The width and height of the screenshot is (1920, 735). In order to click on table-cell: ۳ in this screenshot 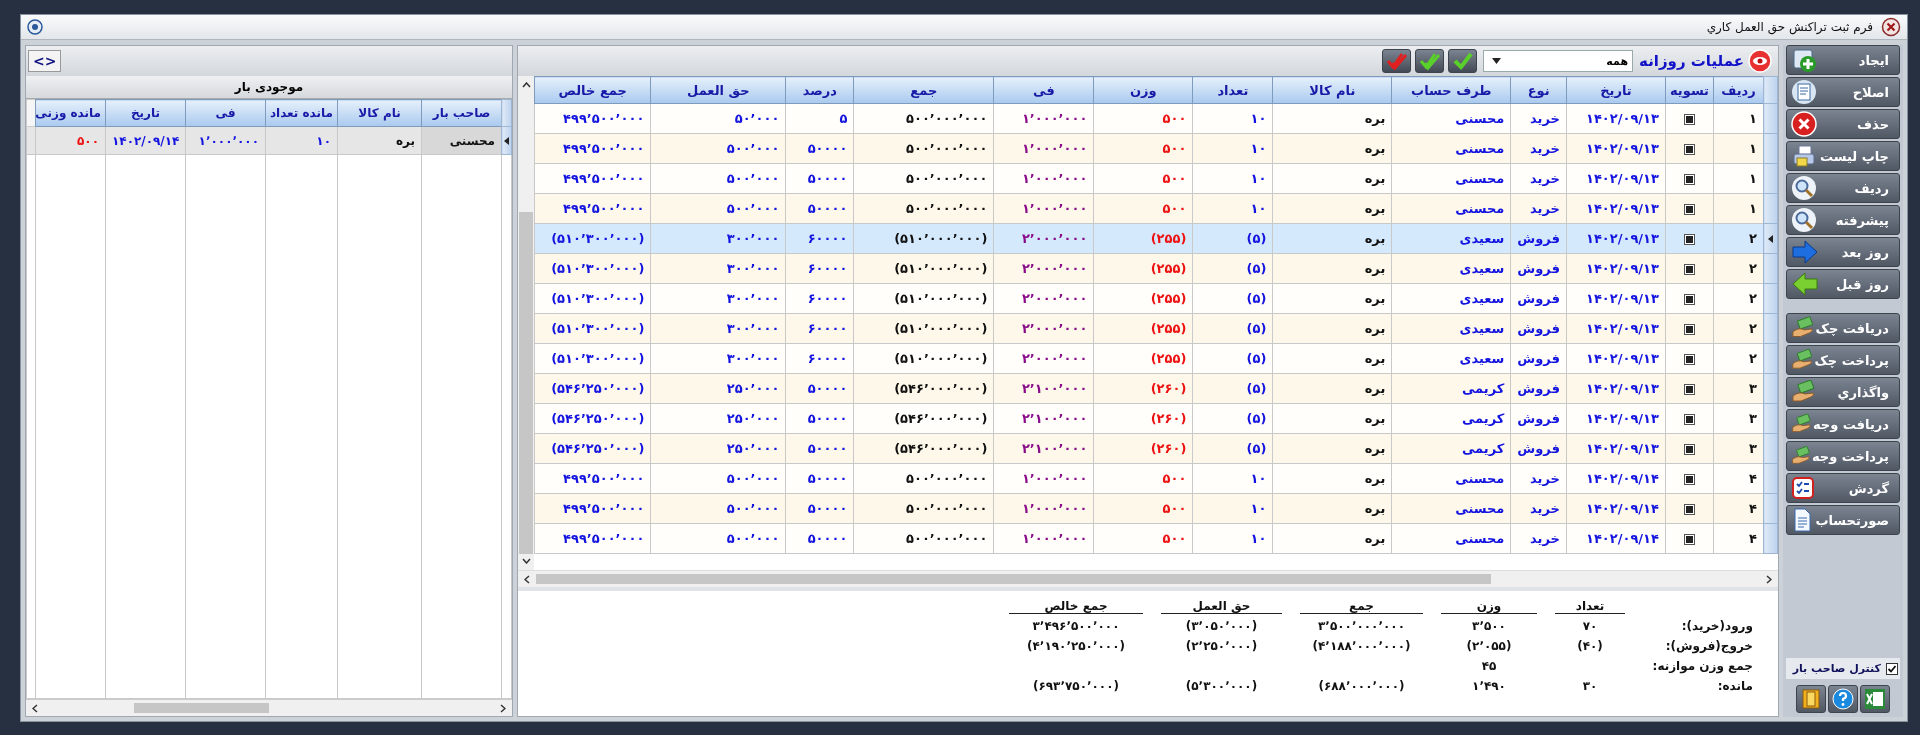, I will do `click(1738, 448)`.